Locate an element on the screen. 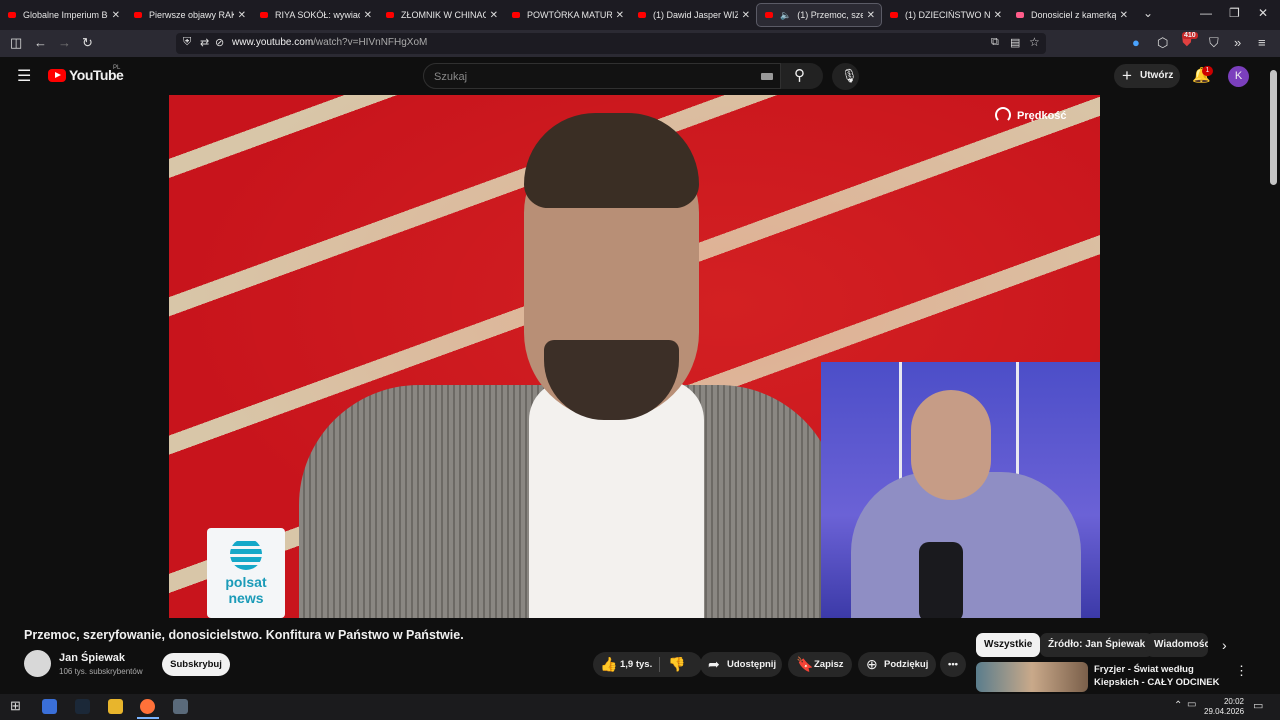 This screenshot has height=720, width=1280. more-actions-button: ••• is located at coordinates (953, 664).